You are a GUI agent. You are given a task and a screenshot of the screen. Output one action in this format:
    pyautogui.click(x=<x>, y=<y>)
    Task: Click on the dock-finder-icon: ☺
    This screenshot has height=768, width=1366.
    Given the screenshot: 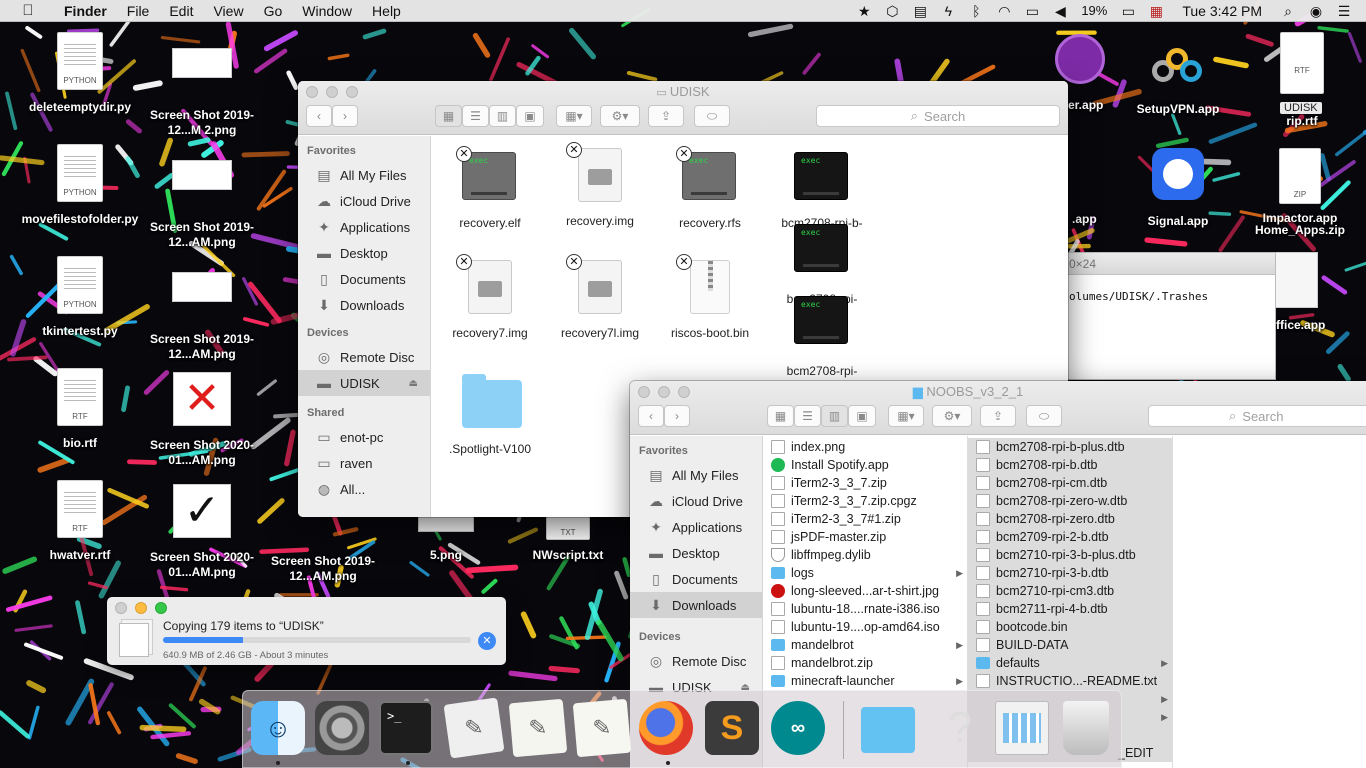 What is the action you would take?
    pyautogui.click(x=278, y=728)
    